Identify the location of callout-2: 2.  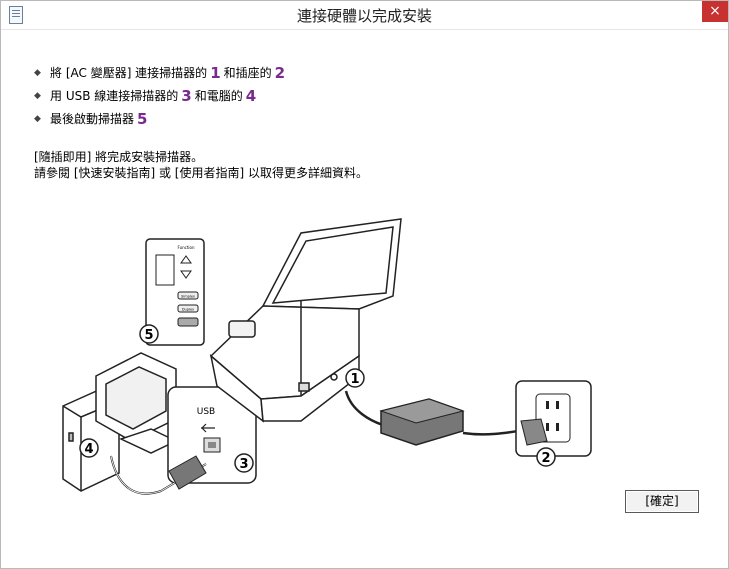
(546, 457).